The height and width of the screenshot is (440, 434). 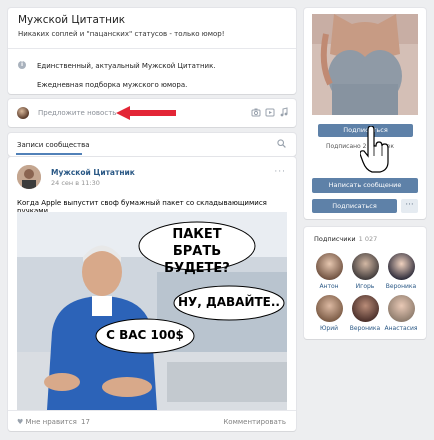 What do you see at coordinates (256, 112) in the screenshot?
I see `camera-icon` at bounding box center [256, 112].